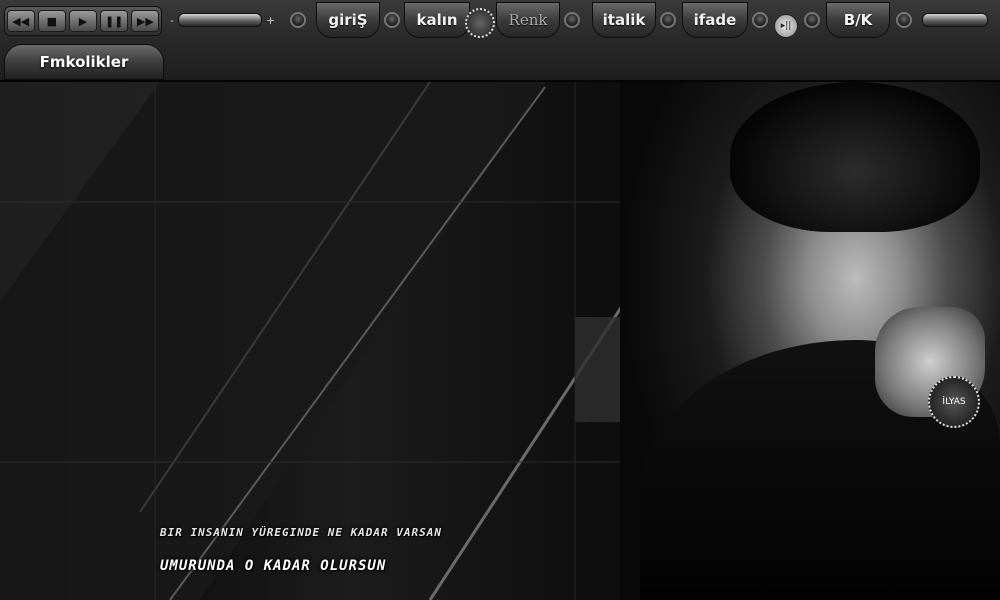 The height and width of the screenshot is (600, 1000). I want to click on volume-track, so click(219, 20).